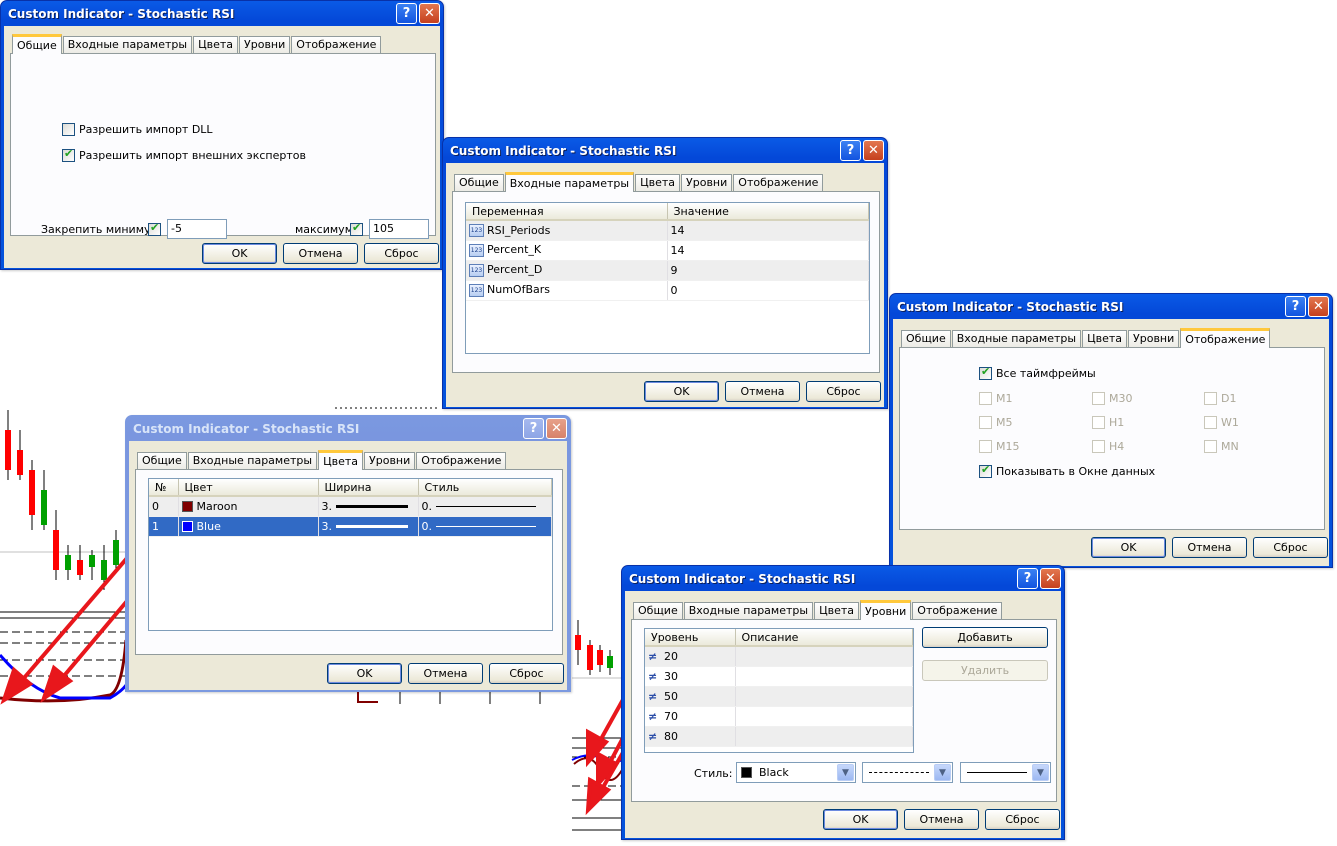  I want to click on col-style: Стиль, so click(485, 488).